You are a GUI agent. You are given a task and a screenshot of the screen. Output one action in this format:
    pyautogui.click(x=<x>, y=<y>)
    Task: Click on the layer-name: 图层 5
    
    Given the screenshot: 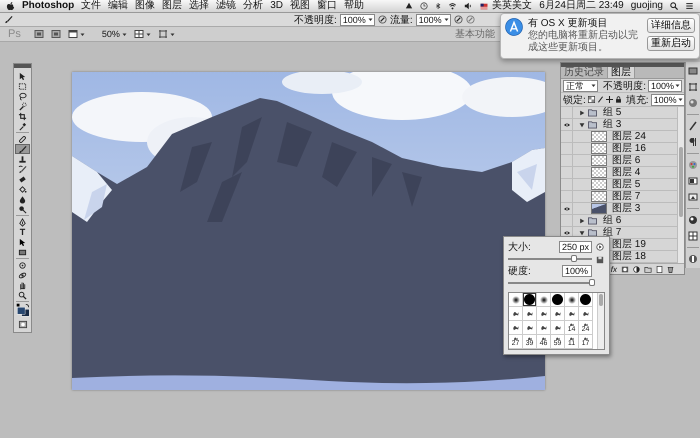 What is the action you would take?
    pyautogui.click(x=626, y=184)
    